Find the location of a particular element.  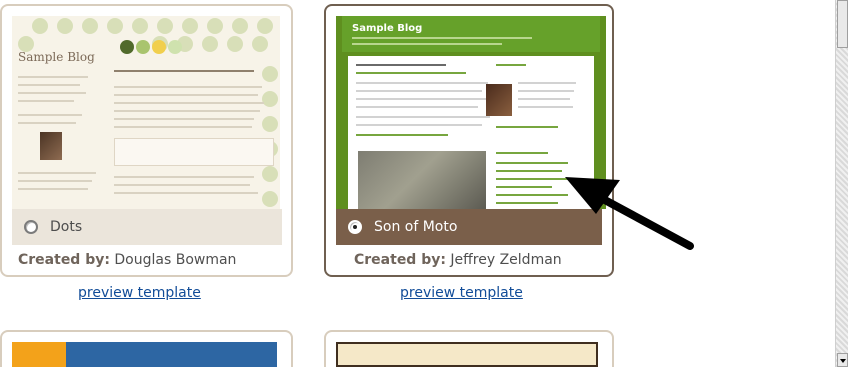

template-credit: Created by: Douglas Bowman is located at coordinates (127, 260).